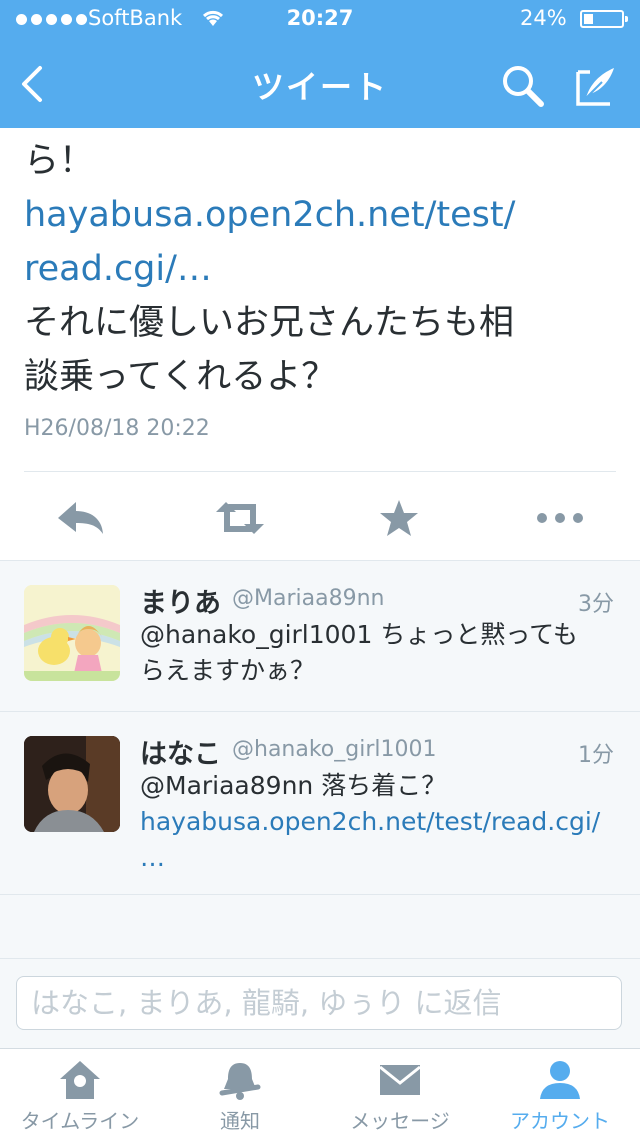 This screenshot has height=1137, width=640. I want to click on home-icon, so click(80, 1082).